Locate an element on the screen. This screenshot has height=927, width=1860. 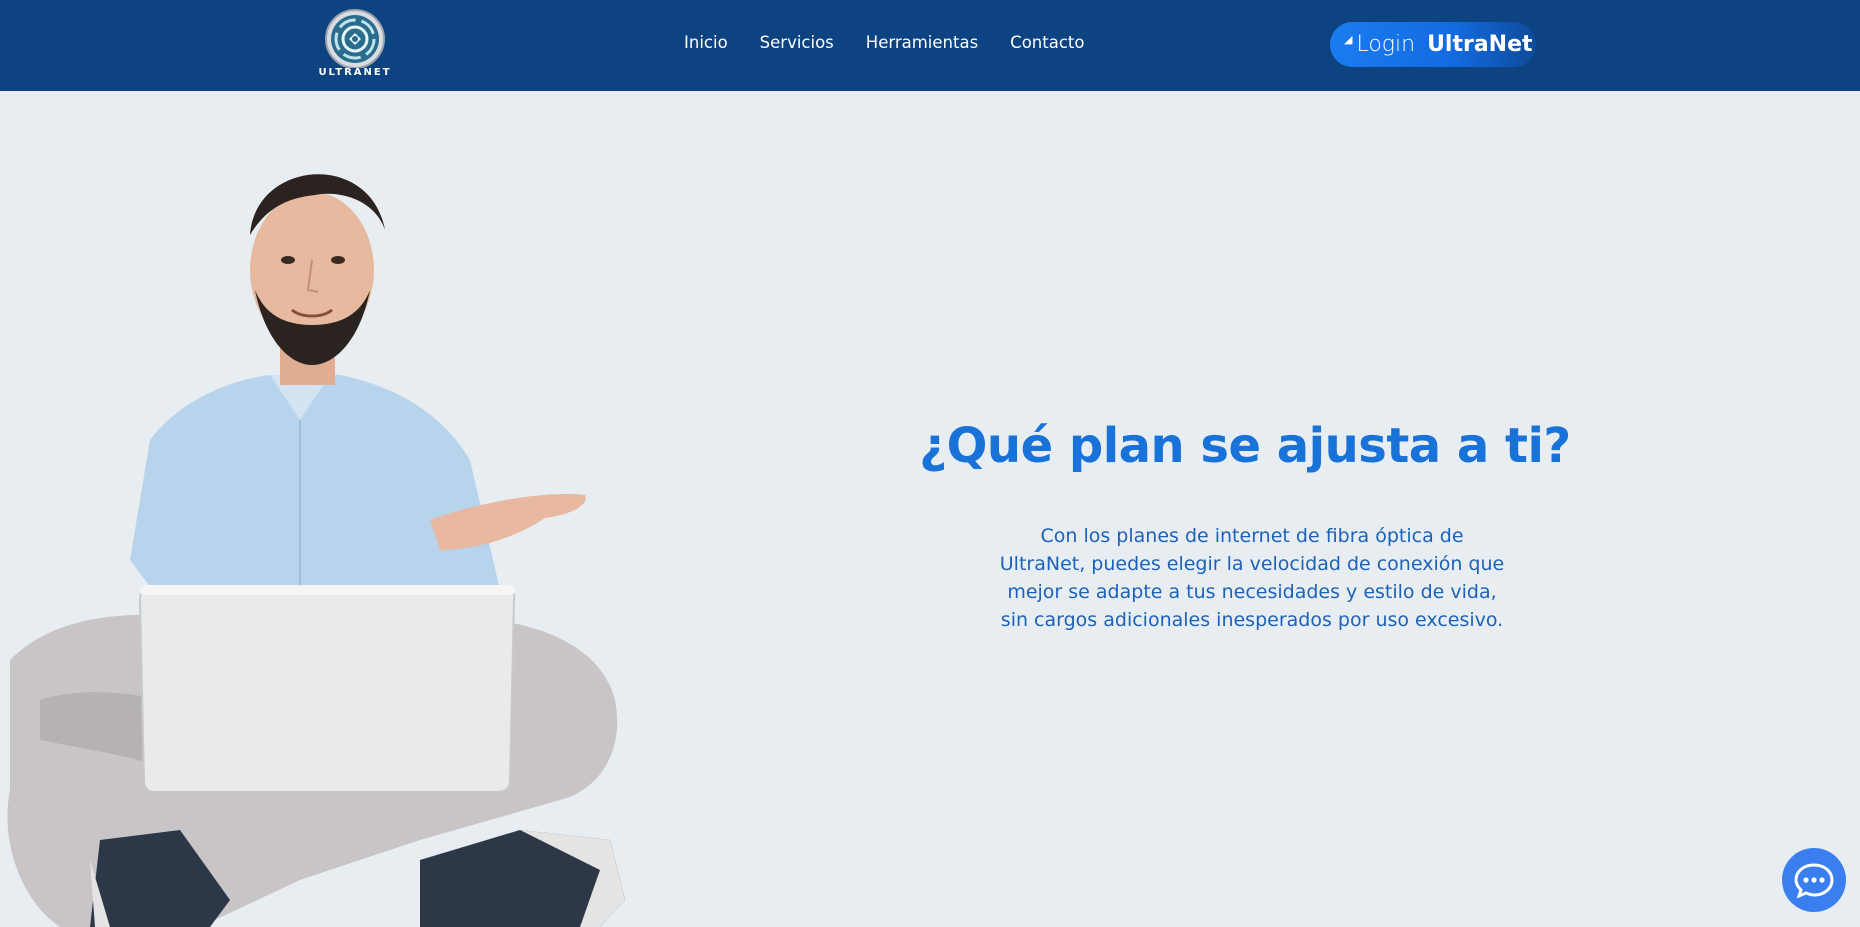
main-nav: Inicio Servicios Herramientas Contacto is located at coordinates (900, 42).